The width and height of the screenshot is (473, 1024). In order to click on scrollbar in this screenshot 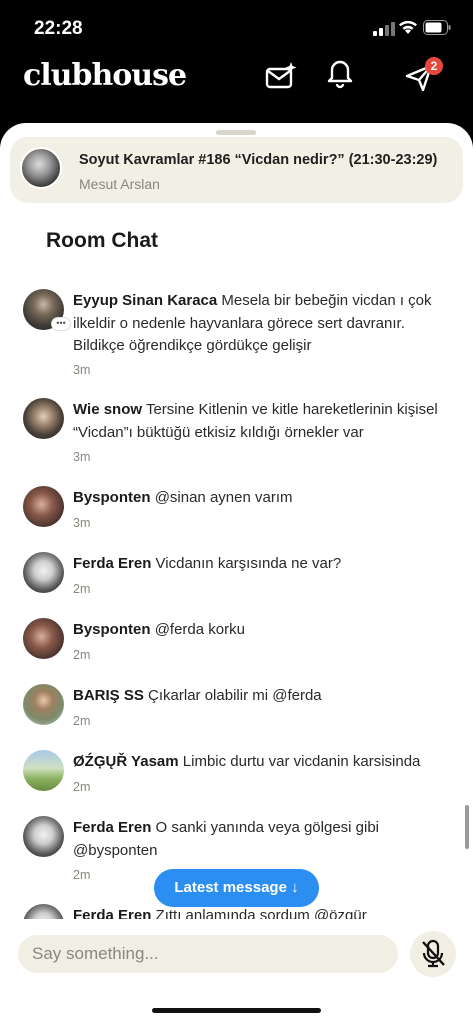, I will do `click(467, 827)`.